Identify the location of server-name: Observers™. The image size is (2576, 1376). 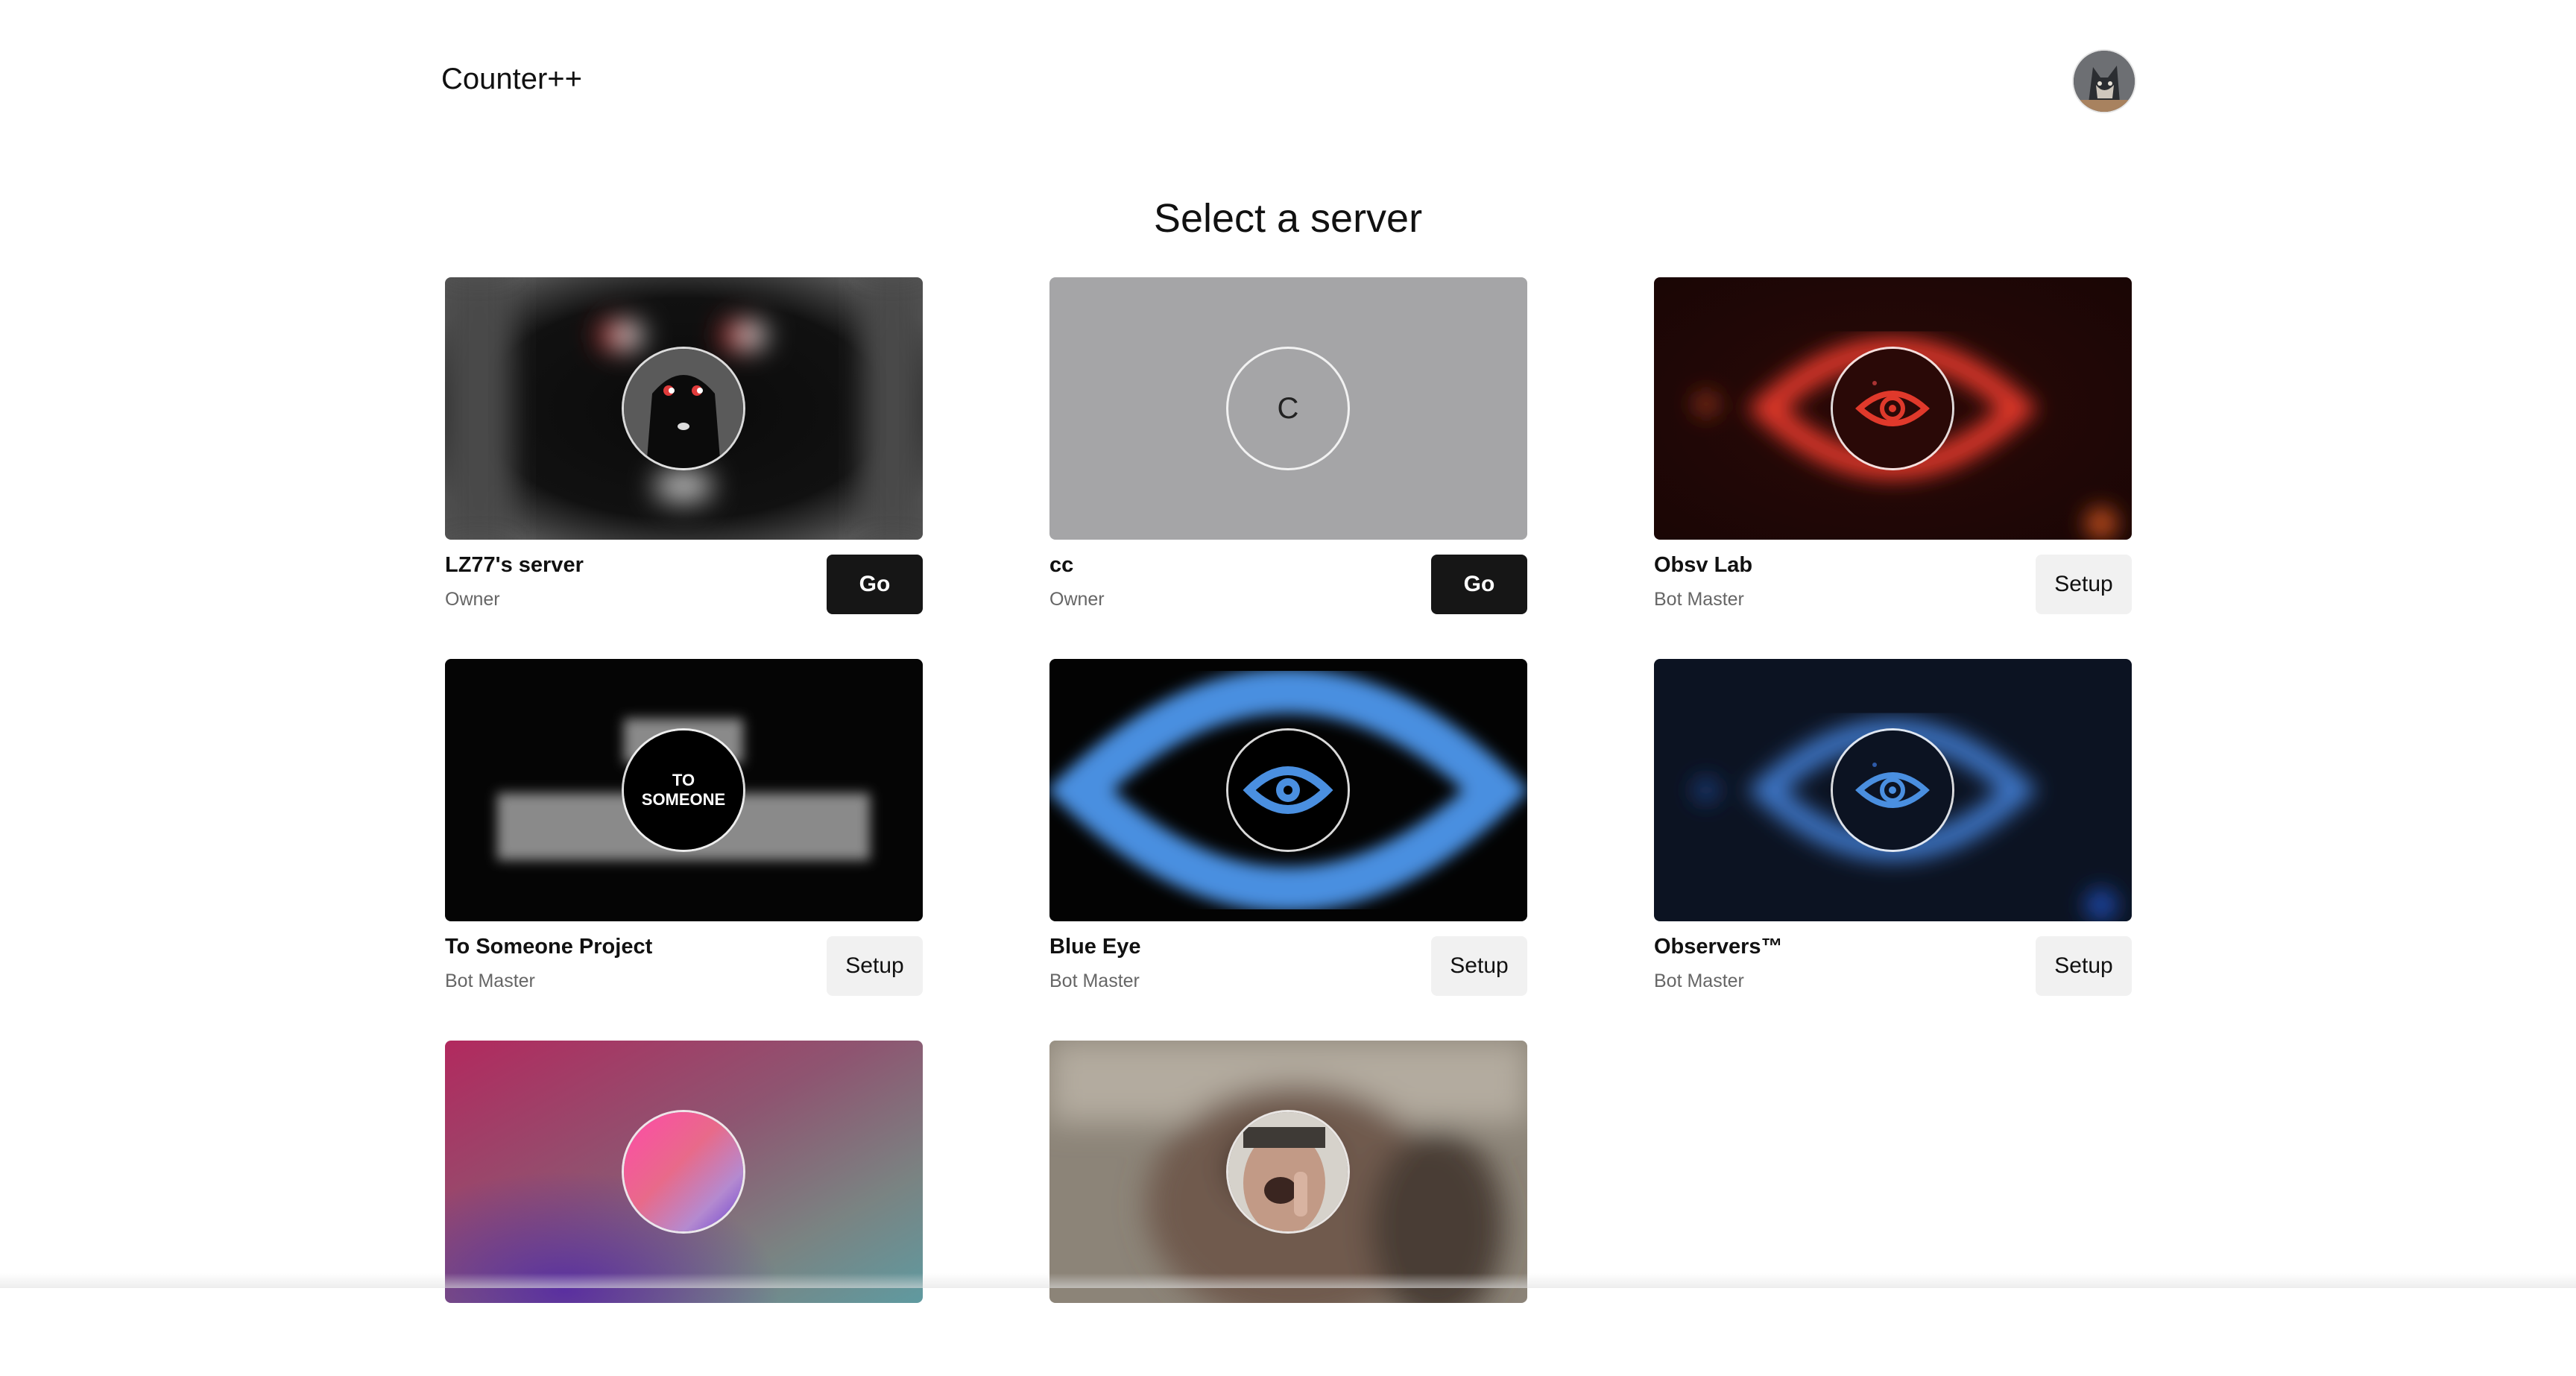
(1718, 947).